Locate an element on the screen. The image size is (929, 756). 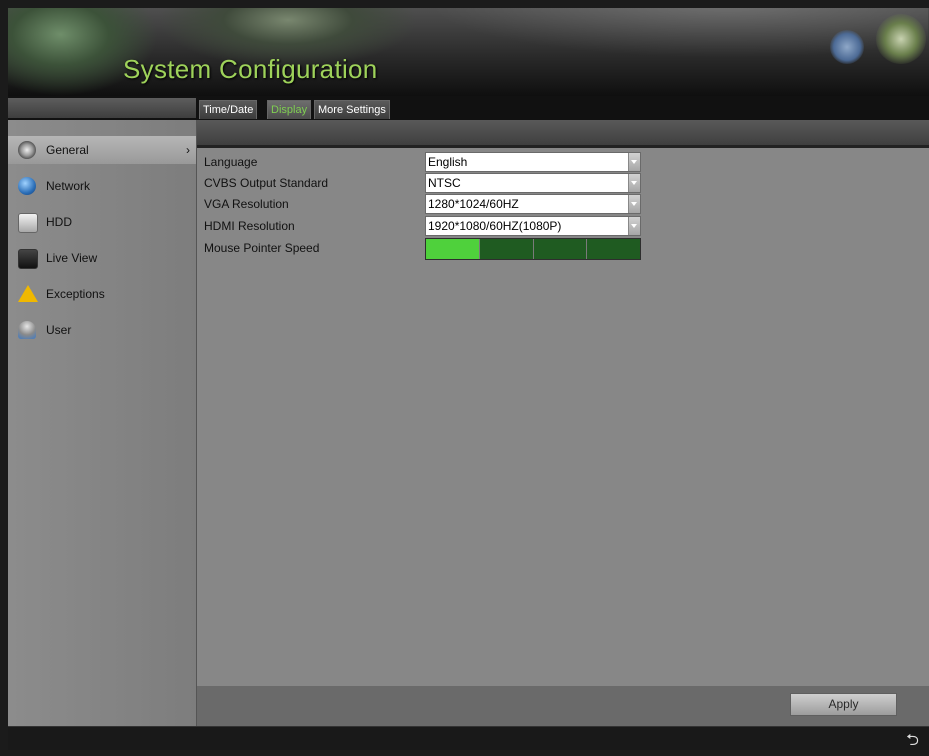
vga-select: 1280*1024/60HZ is located at coordinates (533, 204).